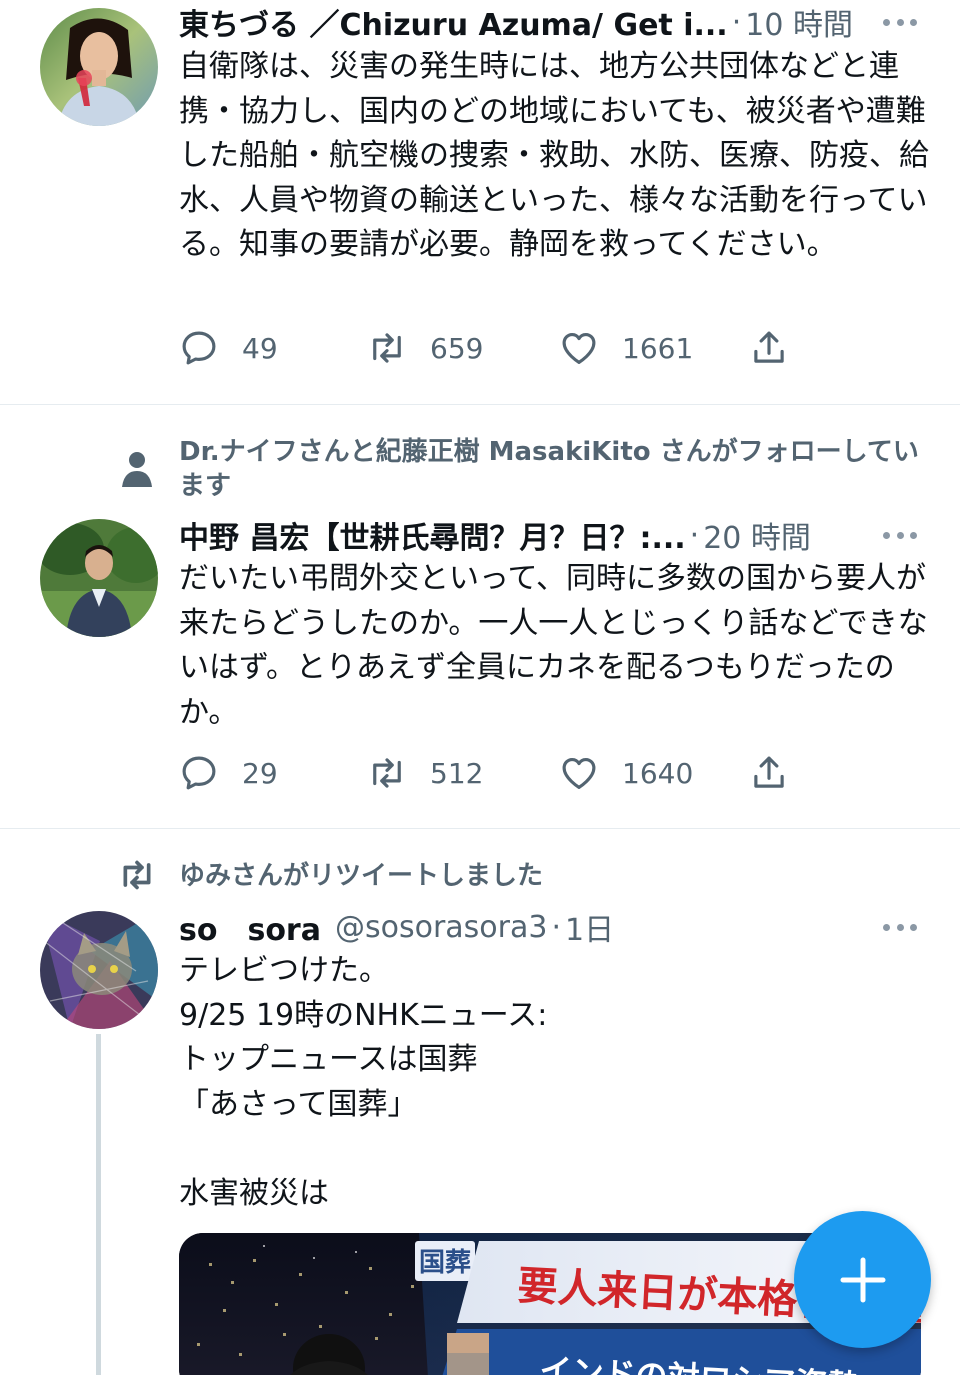  I want to click on plus-icon, so click(862, 1279).